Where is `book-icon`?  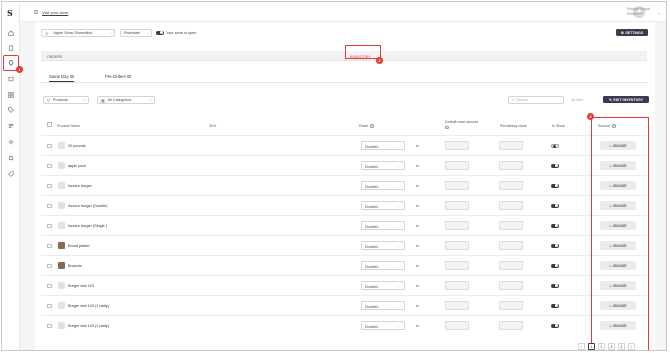 book-icon is located at coordinates (11, 79).